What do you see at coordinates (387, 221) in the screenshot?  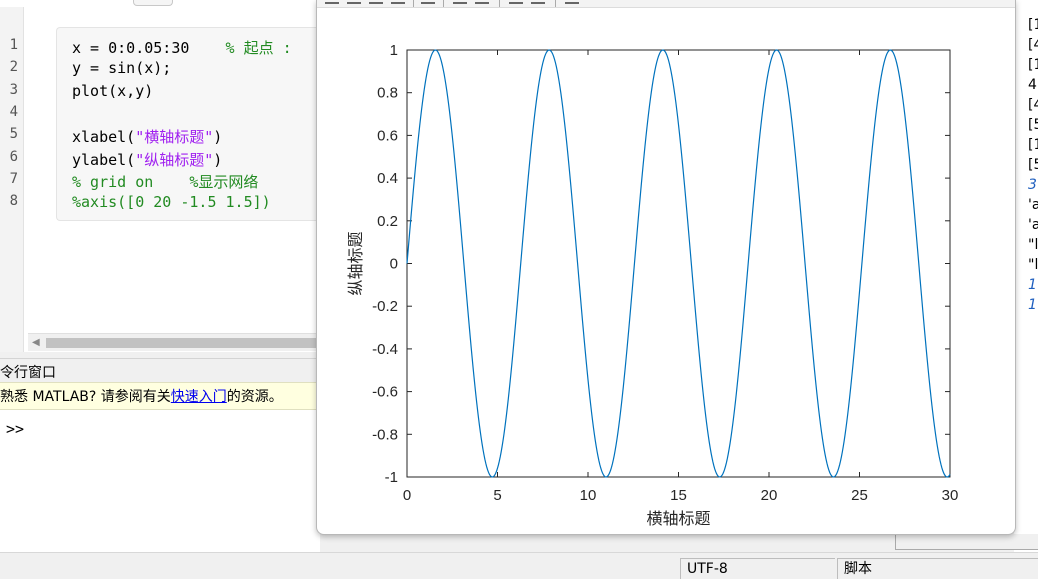 I see `y-tick-label: 0.2` at bounding box center [387, 221].